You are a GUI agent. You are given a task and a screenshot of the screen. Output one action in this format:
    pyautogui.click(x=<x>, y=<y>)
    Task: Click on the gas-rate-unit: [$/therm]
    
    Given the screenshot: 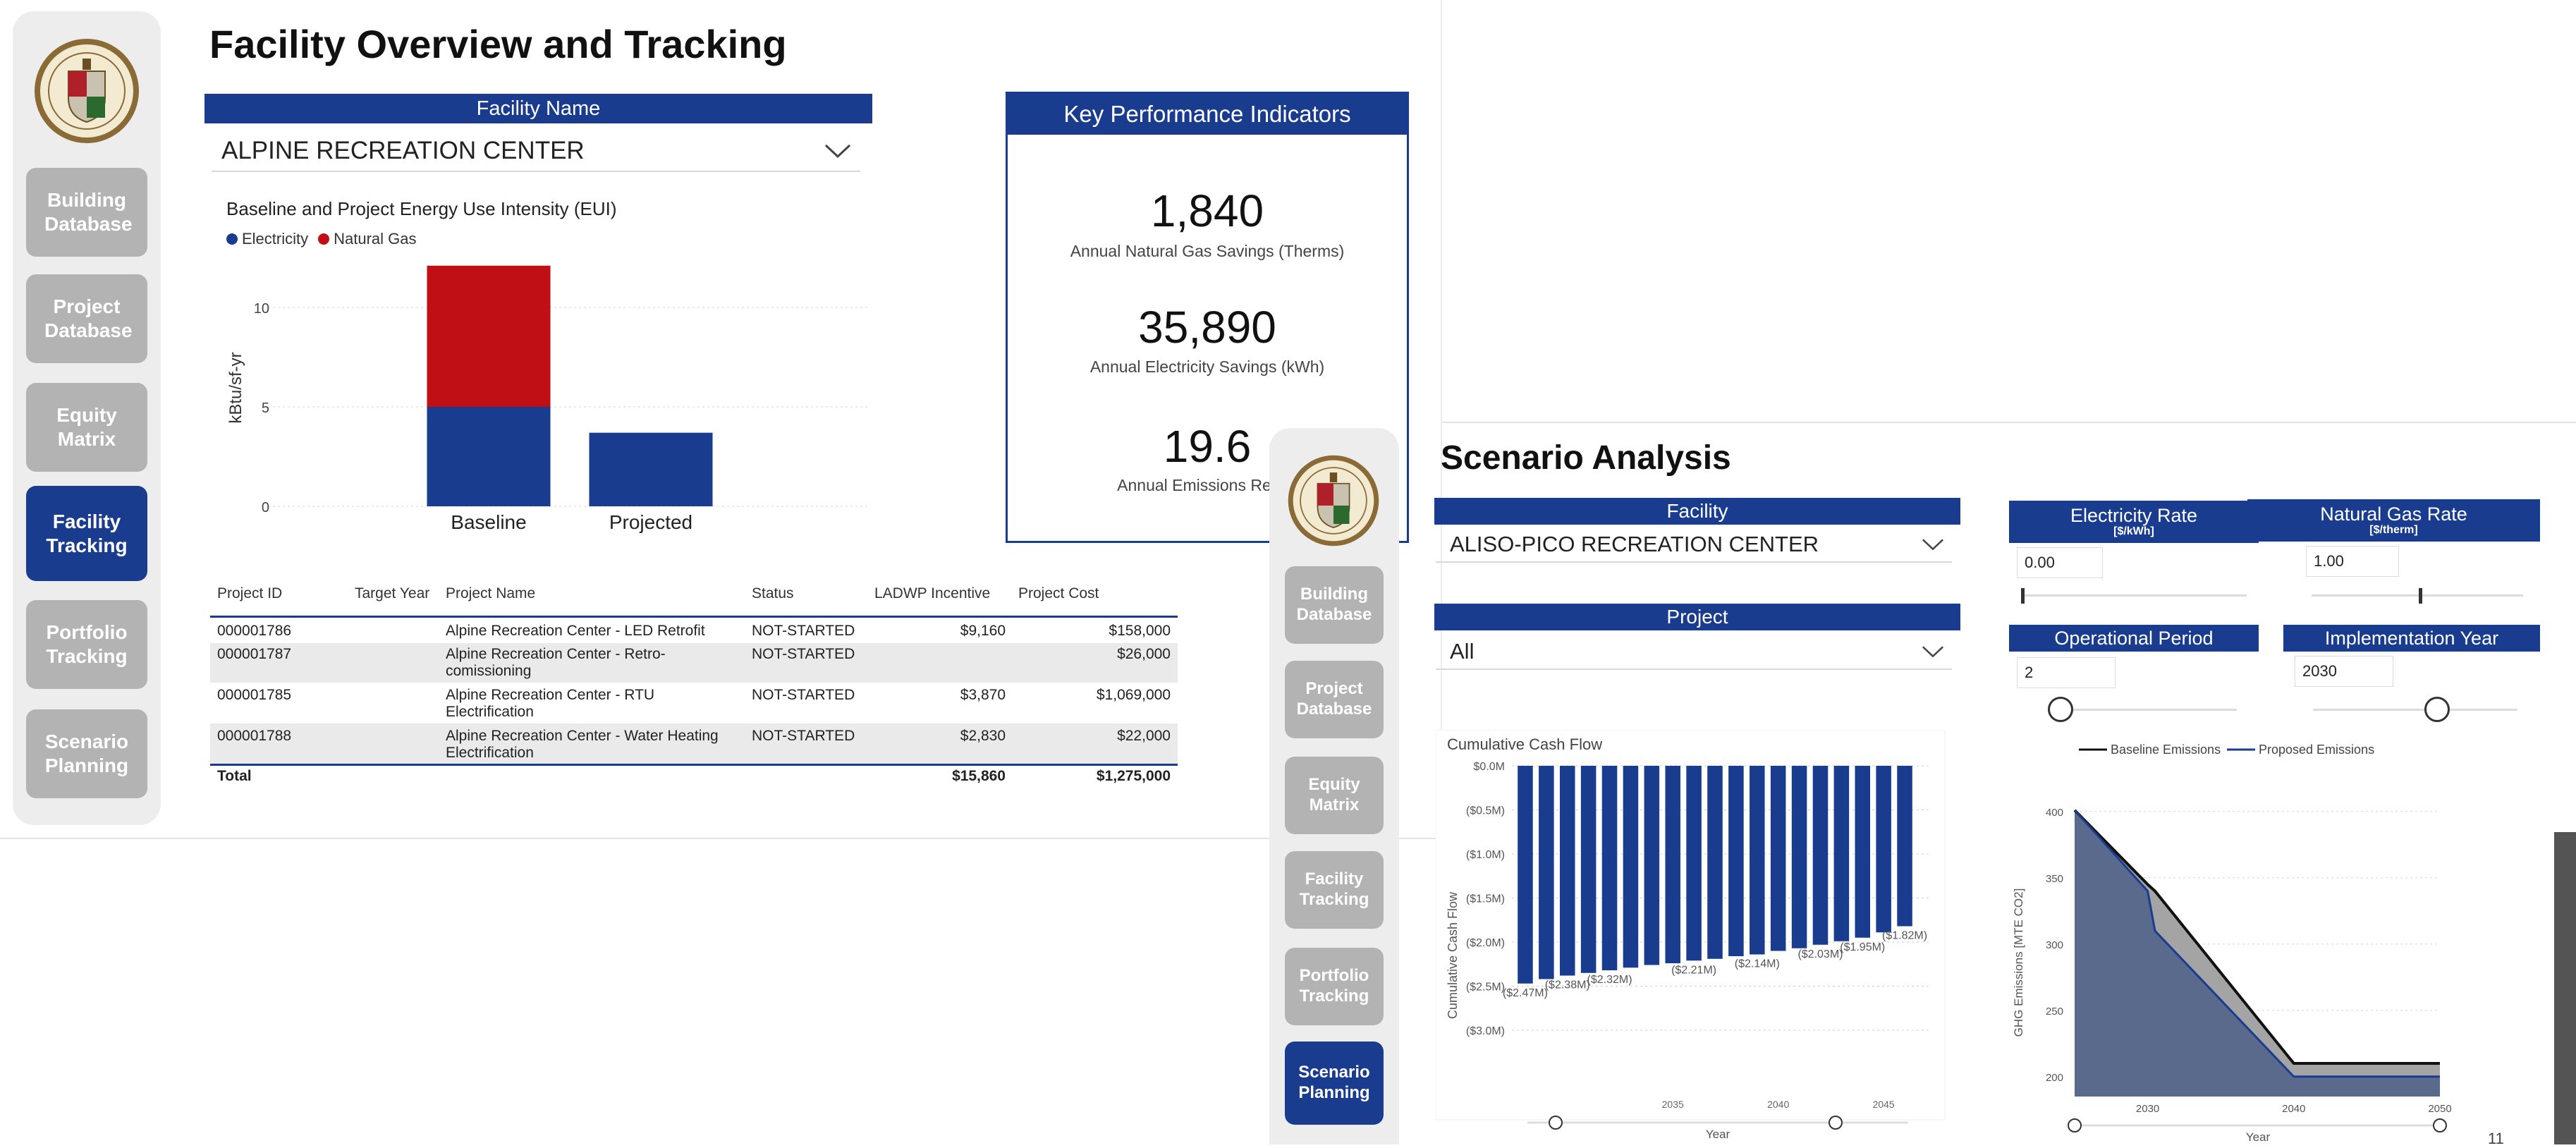 What is the action you would take?
    pyautogui.click(x=2393, y=529)
    